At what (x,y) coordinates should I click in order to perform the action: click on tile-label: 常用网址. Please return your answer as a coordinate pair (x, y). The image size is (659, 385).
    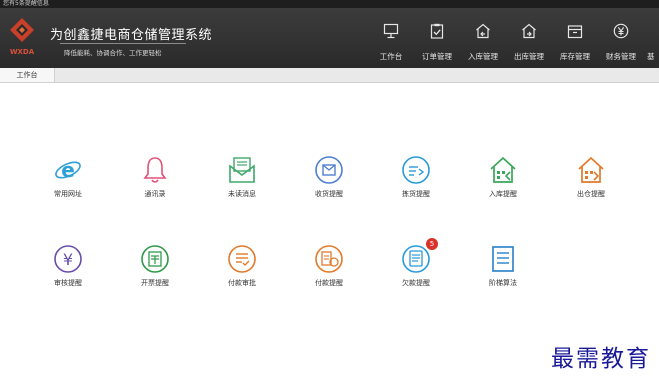
    Looking at the image, I should click on (68, 194).